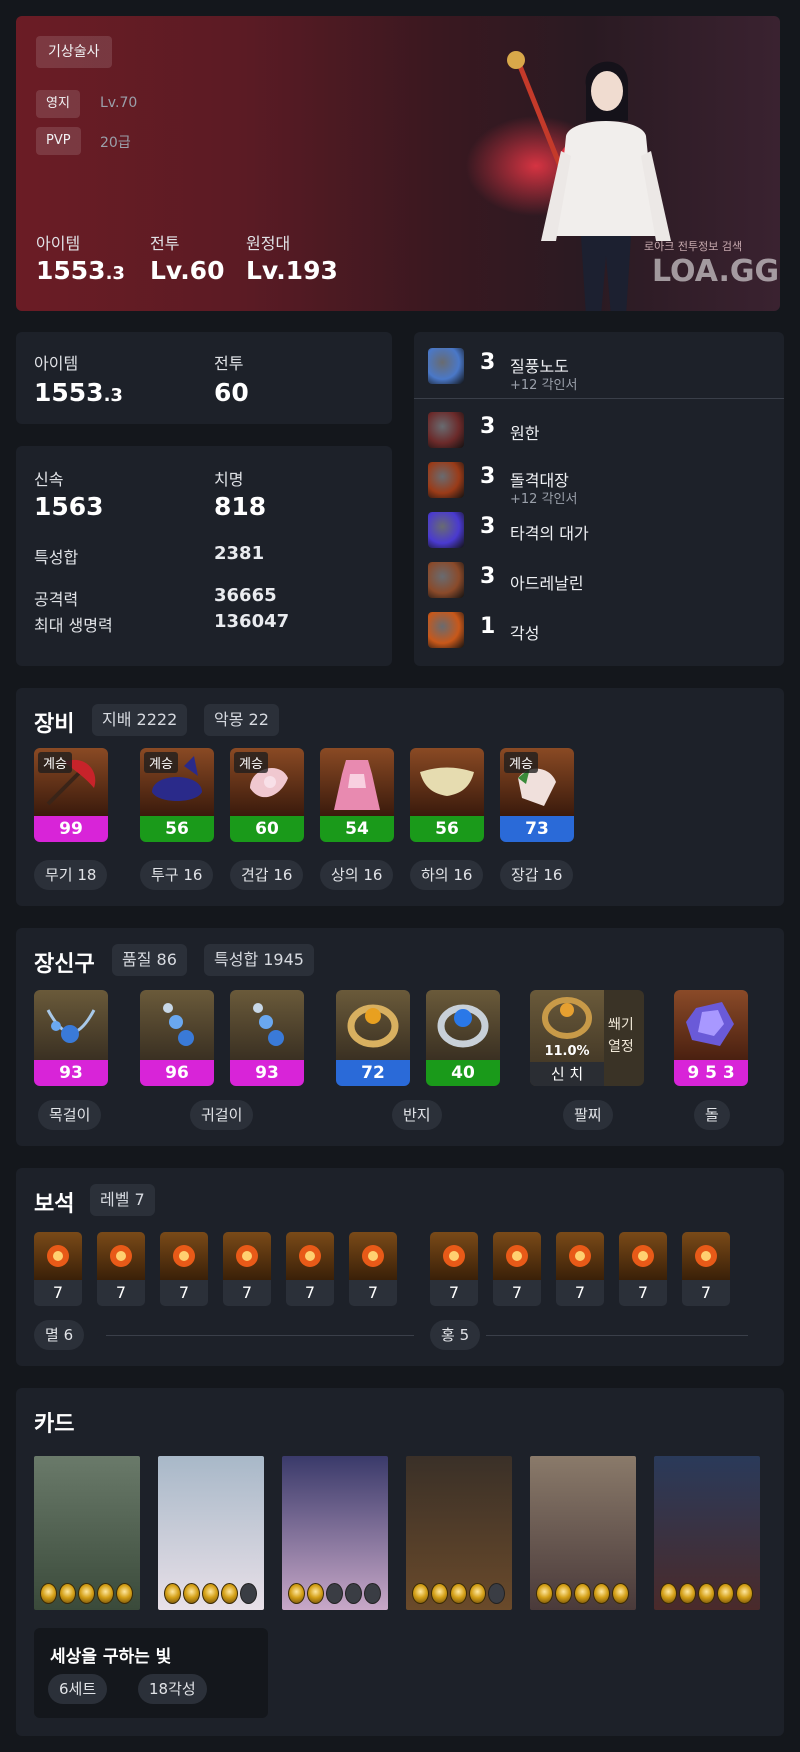 The image size is (800, 1752). I want to click on bracelet-item: 11.0% 신 치 쐐기 열정, so click(587, 1038).